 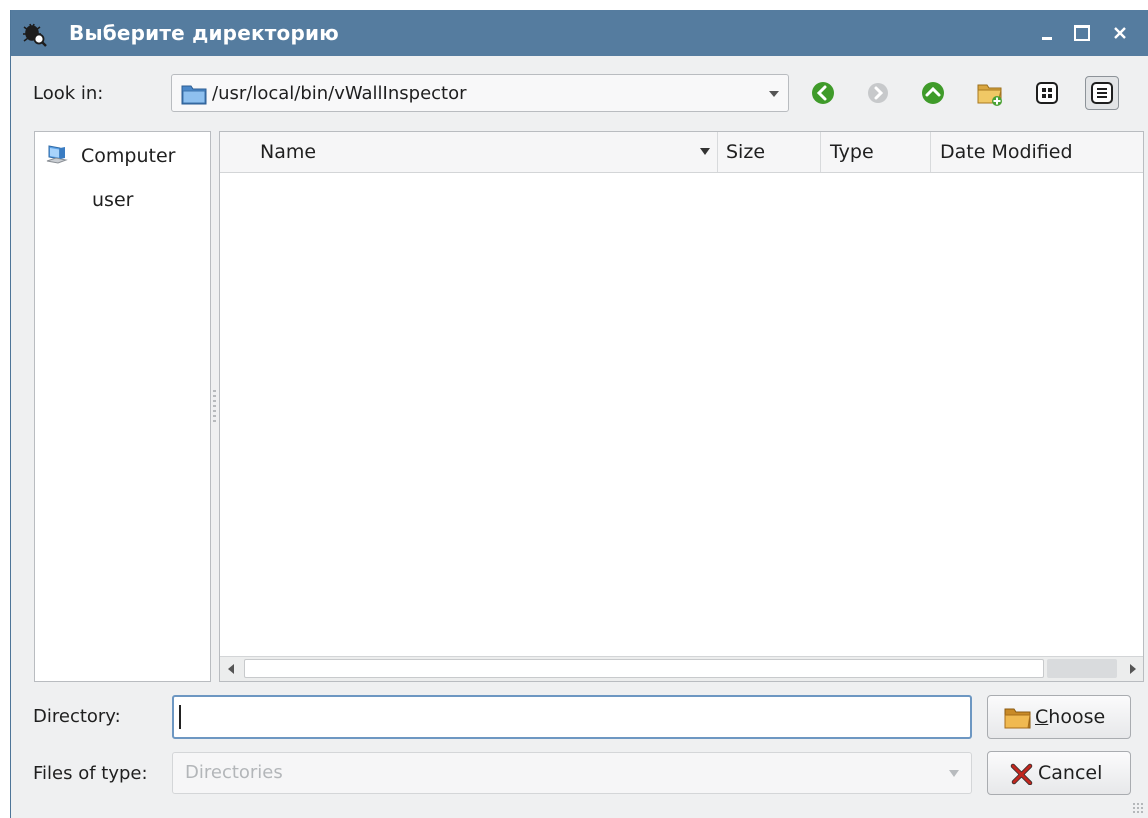 I want to click on choose-button: Choose, so click(x=1059, y=717).